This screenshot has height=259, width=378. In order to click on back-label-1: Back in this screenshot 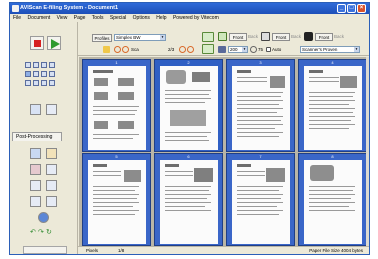, I will do `click(253, 36)`.